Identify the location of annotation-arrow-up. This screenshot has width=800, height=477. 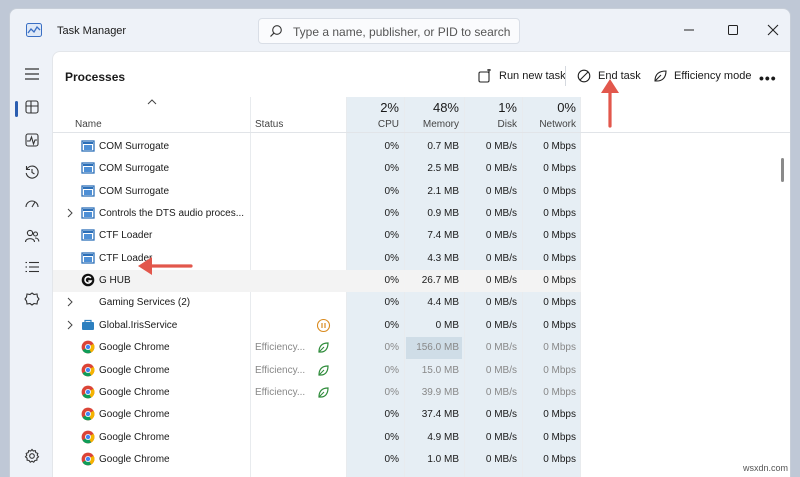
(610, 103).